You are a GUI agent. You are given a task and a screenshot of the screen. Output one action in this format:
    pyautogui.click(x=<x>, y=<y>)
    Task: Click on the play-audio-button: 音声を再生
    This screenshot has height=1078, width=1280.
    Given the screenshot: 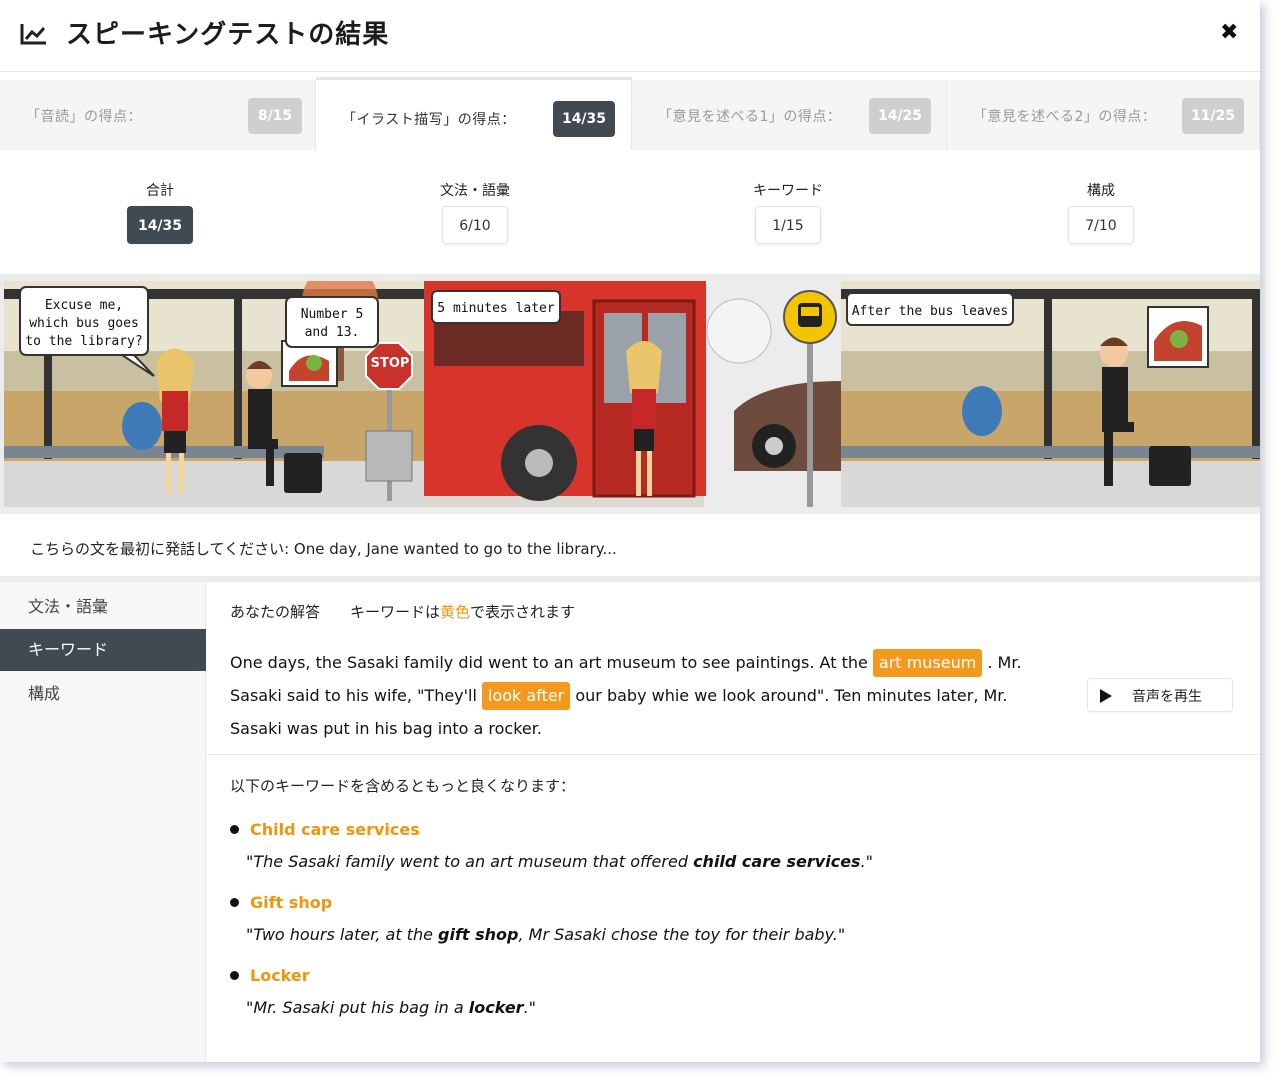 What is the action you would take?
    pyautogui.click(x=1160, y=695)
    